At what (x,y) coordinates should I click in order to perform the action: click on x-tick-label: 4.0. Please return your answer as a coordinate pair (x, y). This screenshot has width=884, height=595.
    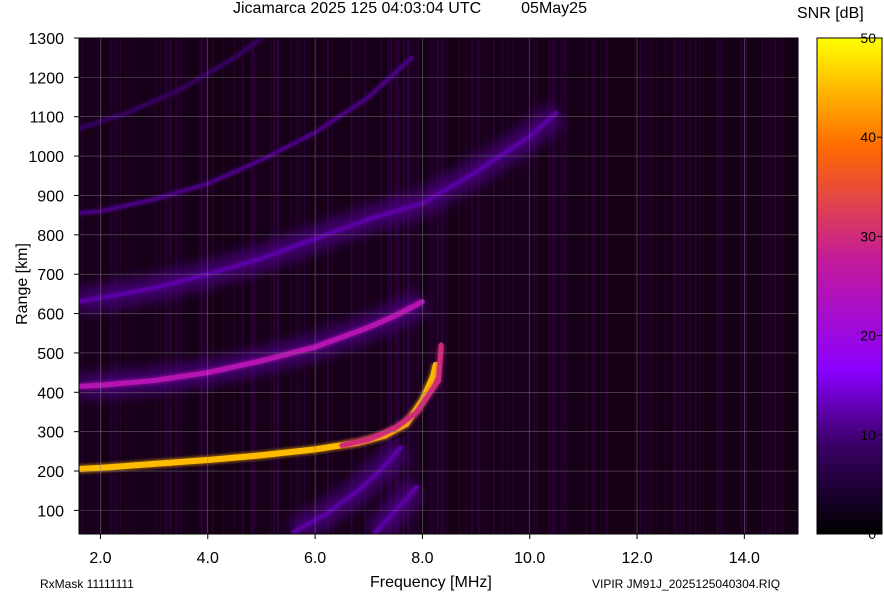
    Looking at the image, I should click on (208, 558).